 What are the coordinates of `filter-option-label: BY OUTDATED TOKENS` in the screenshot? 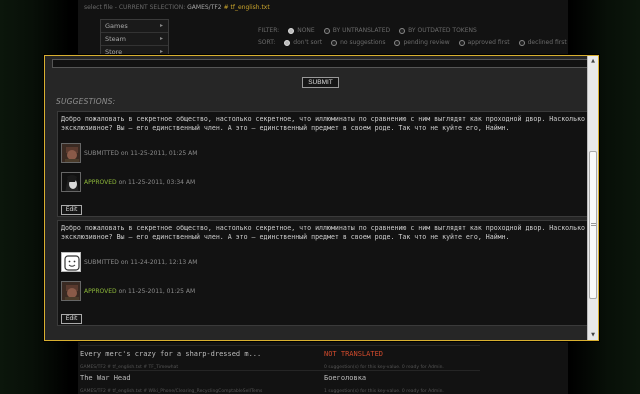 It's located at (442, 30).